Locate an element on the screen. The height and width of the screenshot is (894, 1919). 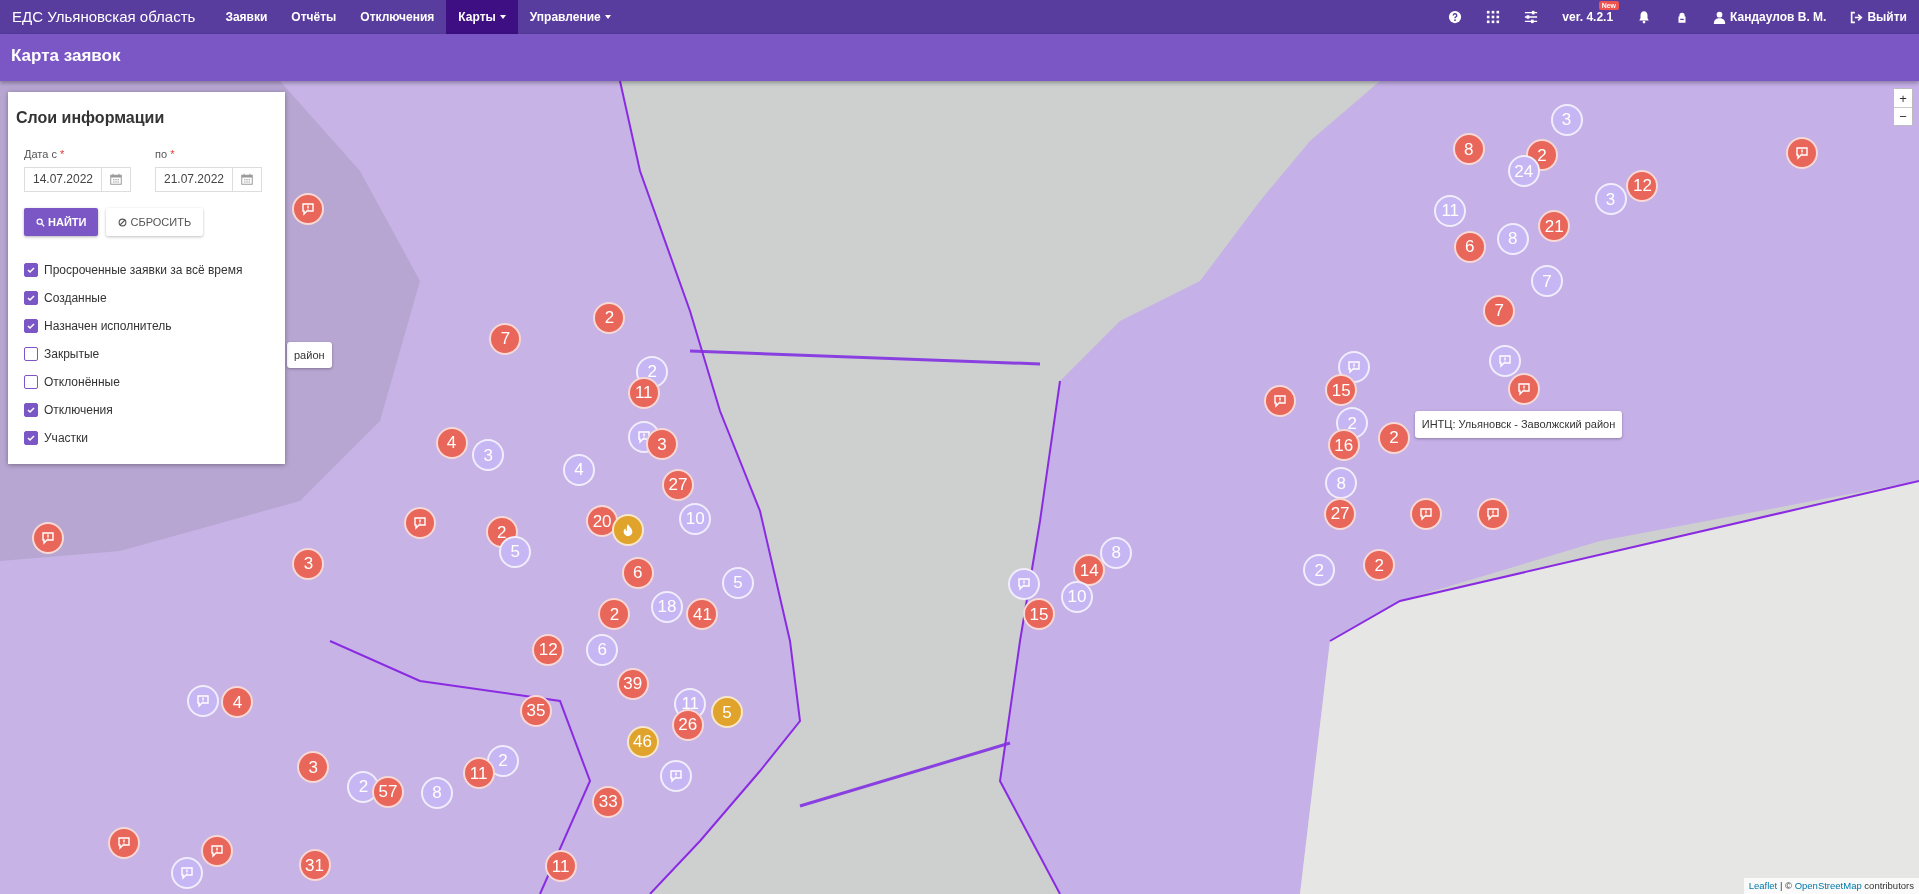
field-label: Дата с * is located at coordinates (45, 154).